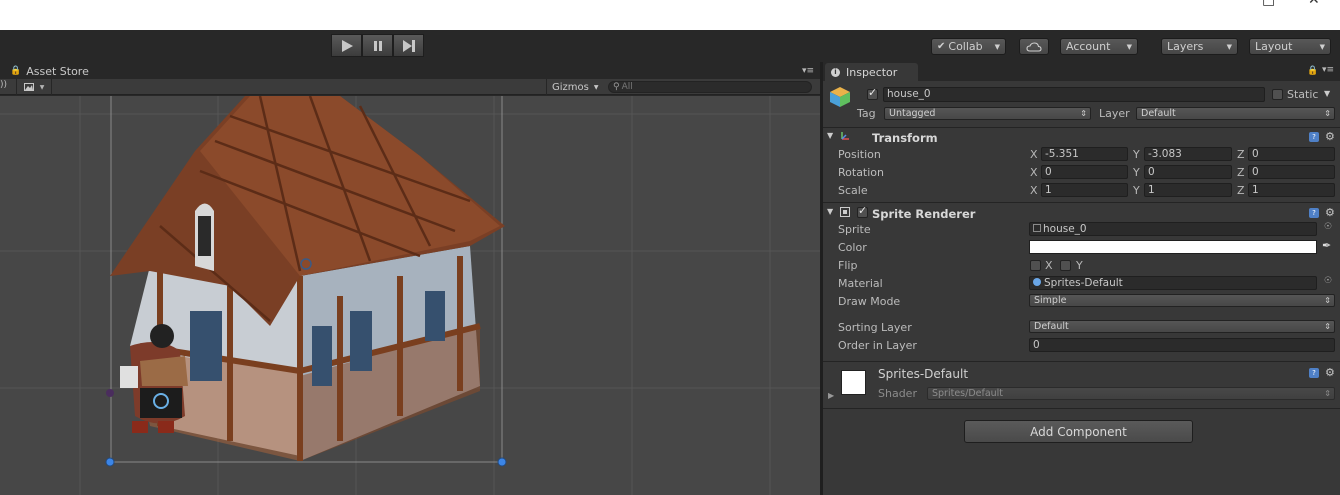  Describe the element at coordinates (3, 85) in the screenshot. I see `audio-icon: ))` at that location.